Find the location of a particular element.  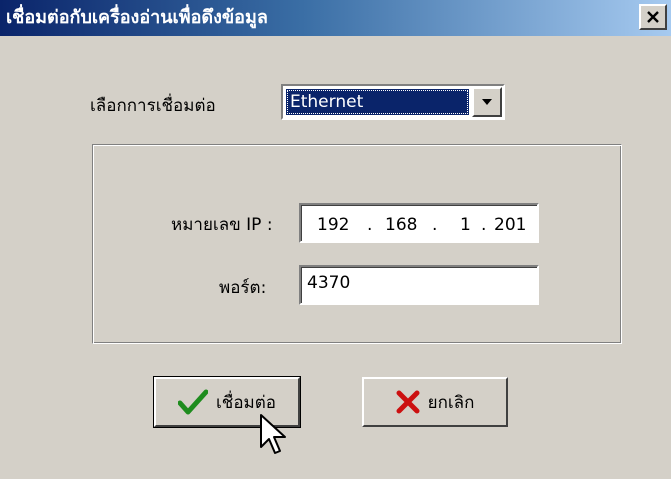

check-icon is located at coordinates (192, 402).